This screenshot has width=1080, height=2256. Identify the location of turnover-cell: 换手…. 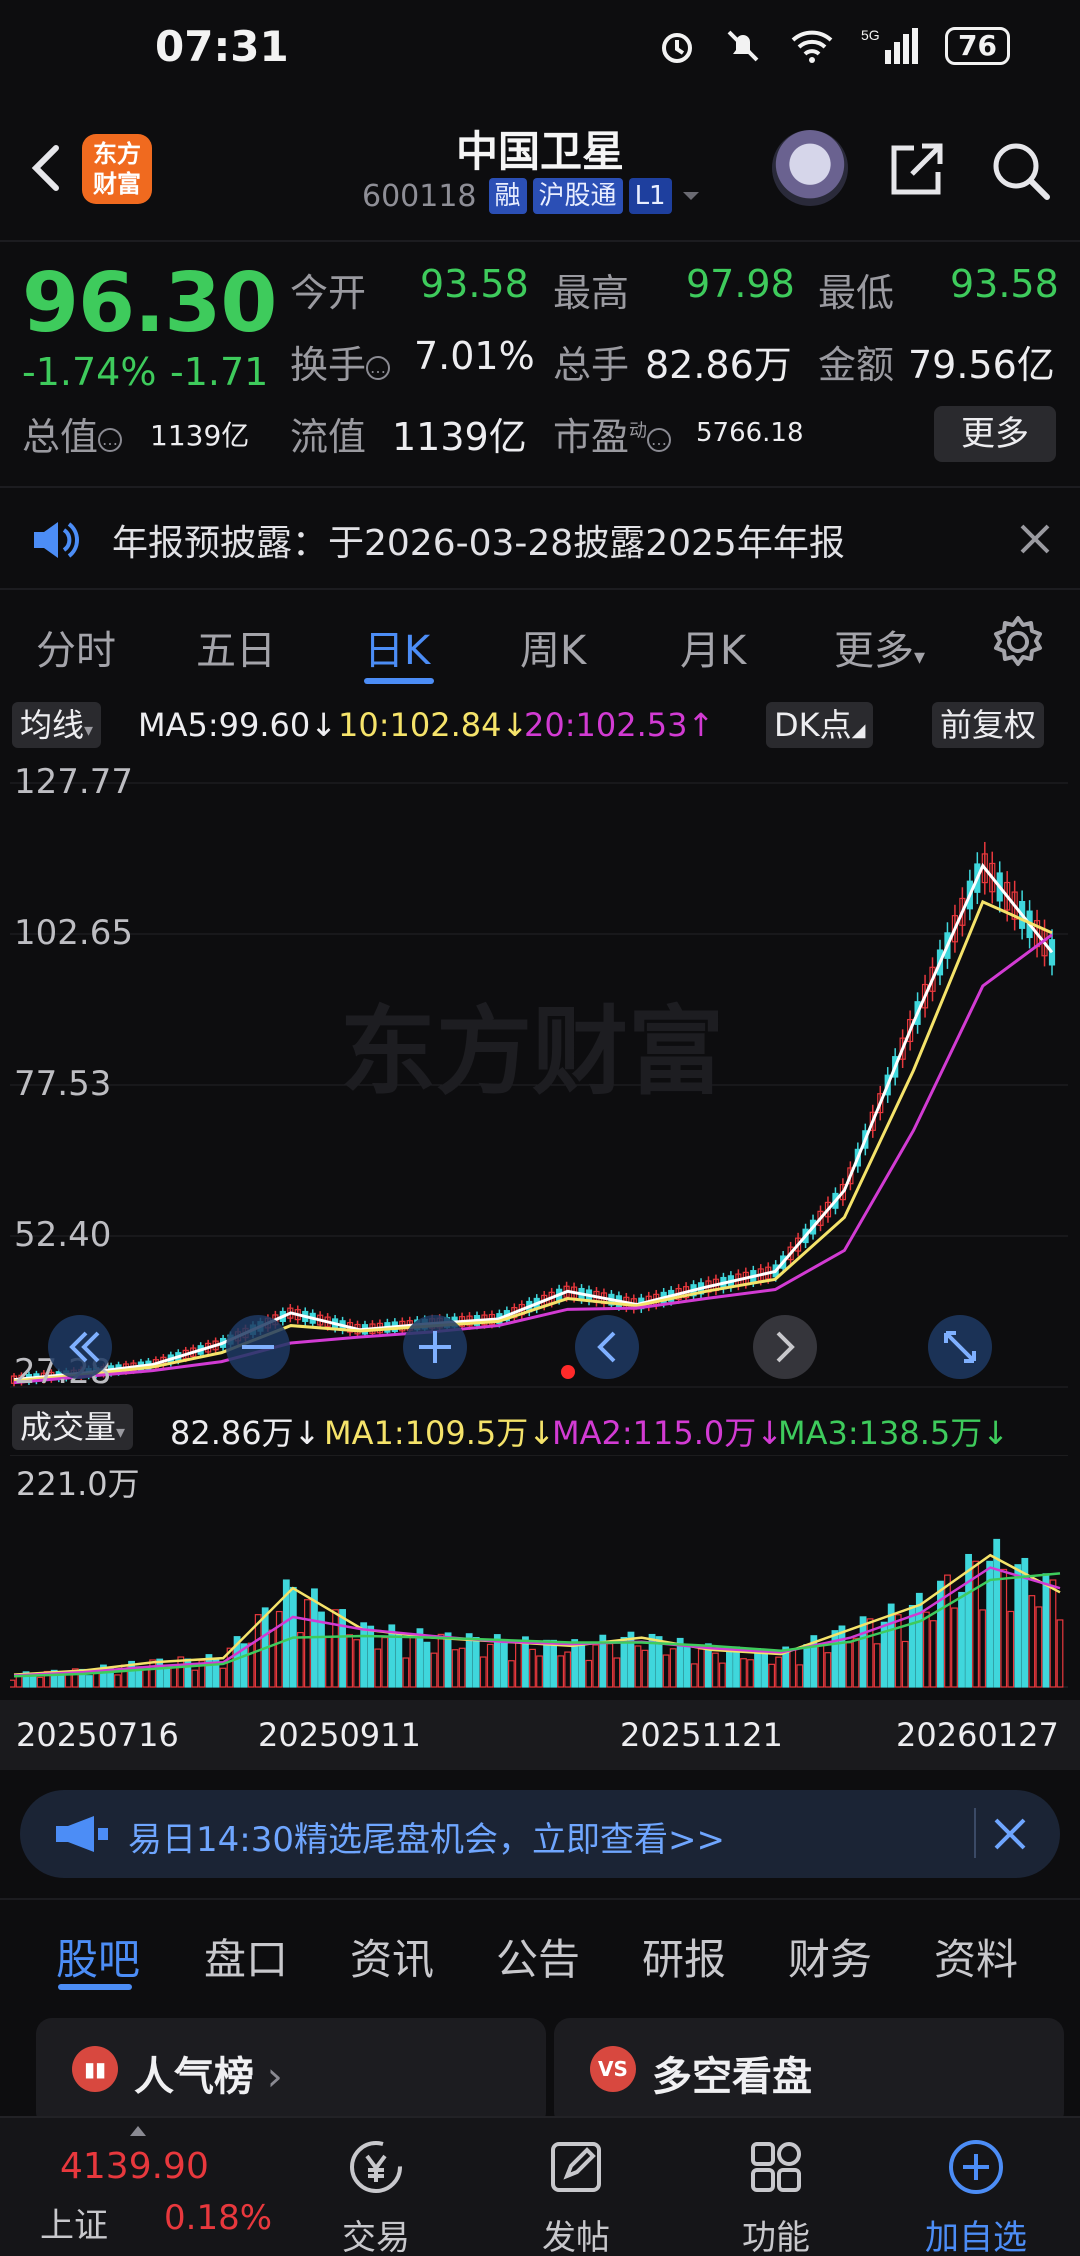
(340, 361).